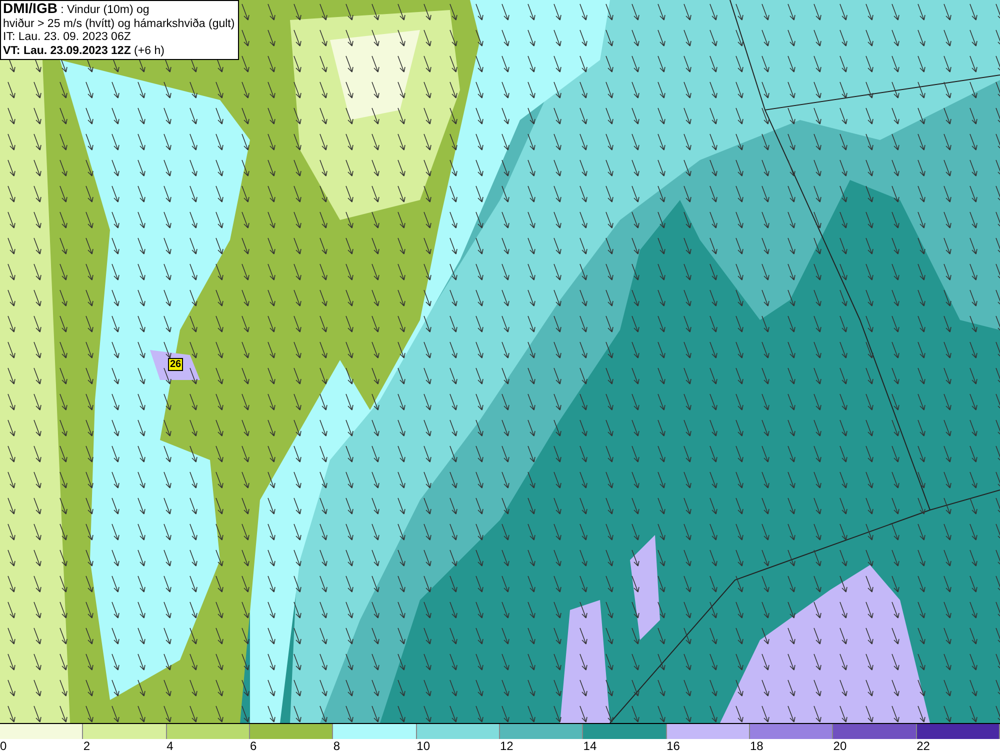 Image resolution: width=1000 pixels, height=753 pixels. I want to click on title-line: VT: Lau. 23.09.2023 12Z (+6 h), so click(84, 51).